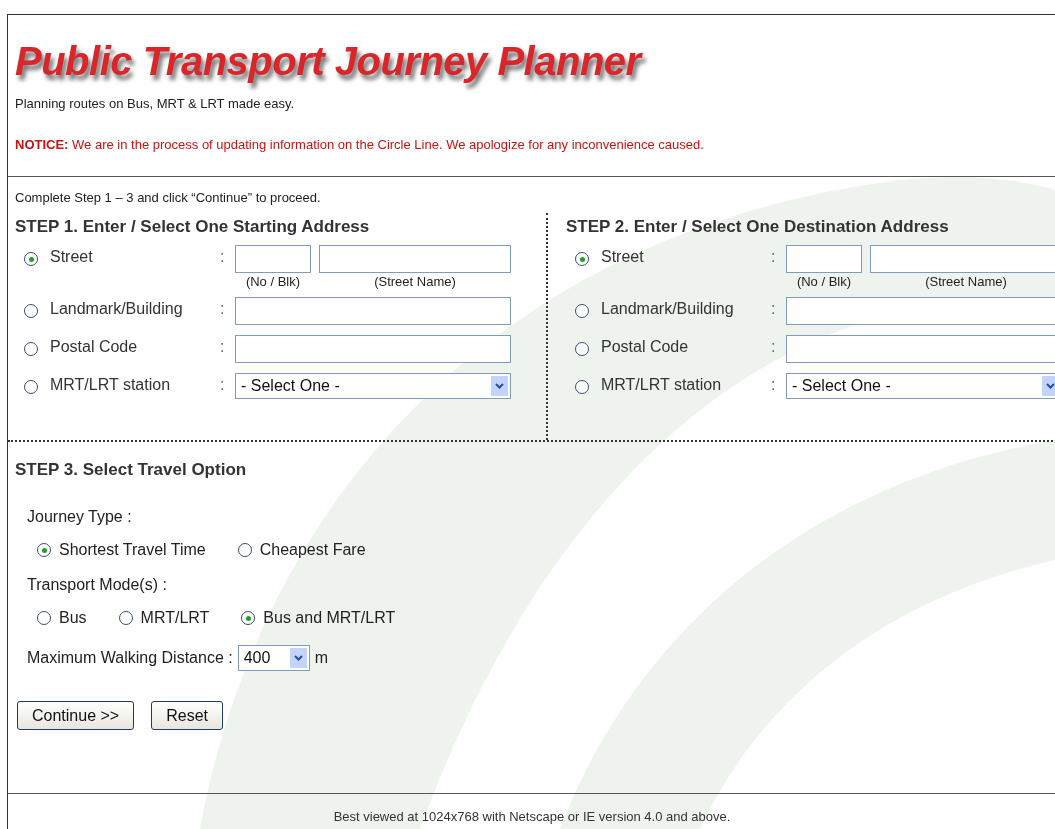 This screenshot has width=1055, height=829. I want to click on distance-dropdown: 400, so click(273, 658).